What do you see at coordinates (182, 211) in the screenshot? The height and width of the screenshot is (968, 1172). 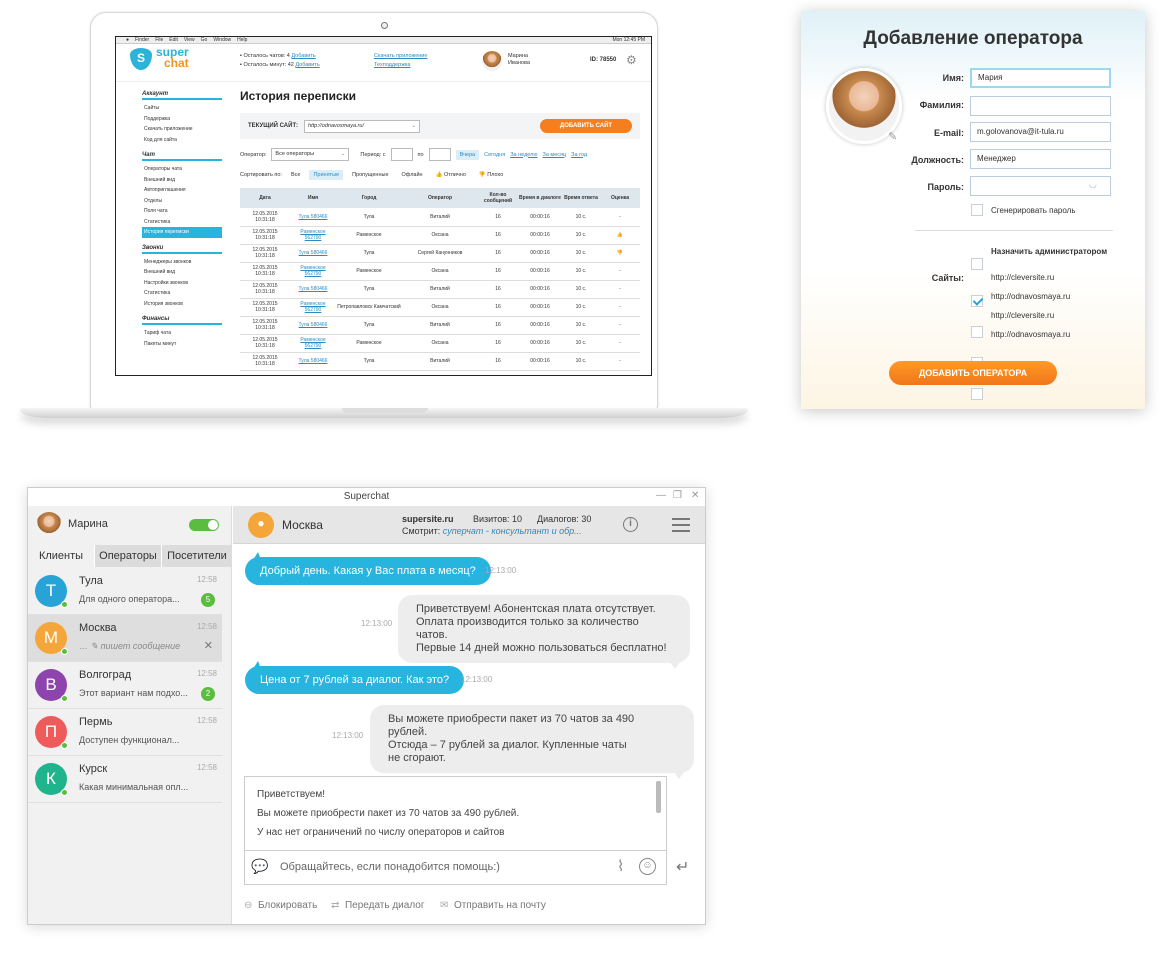 I see `sidebar-item-chat-fields: Поля чата` at bounding box center [182, 211].